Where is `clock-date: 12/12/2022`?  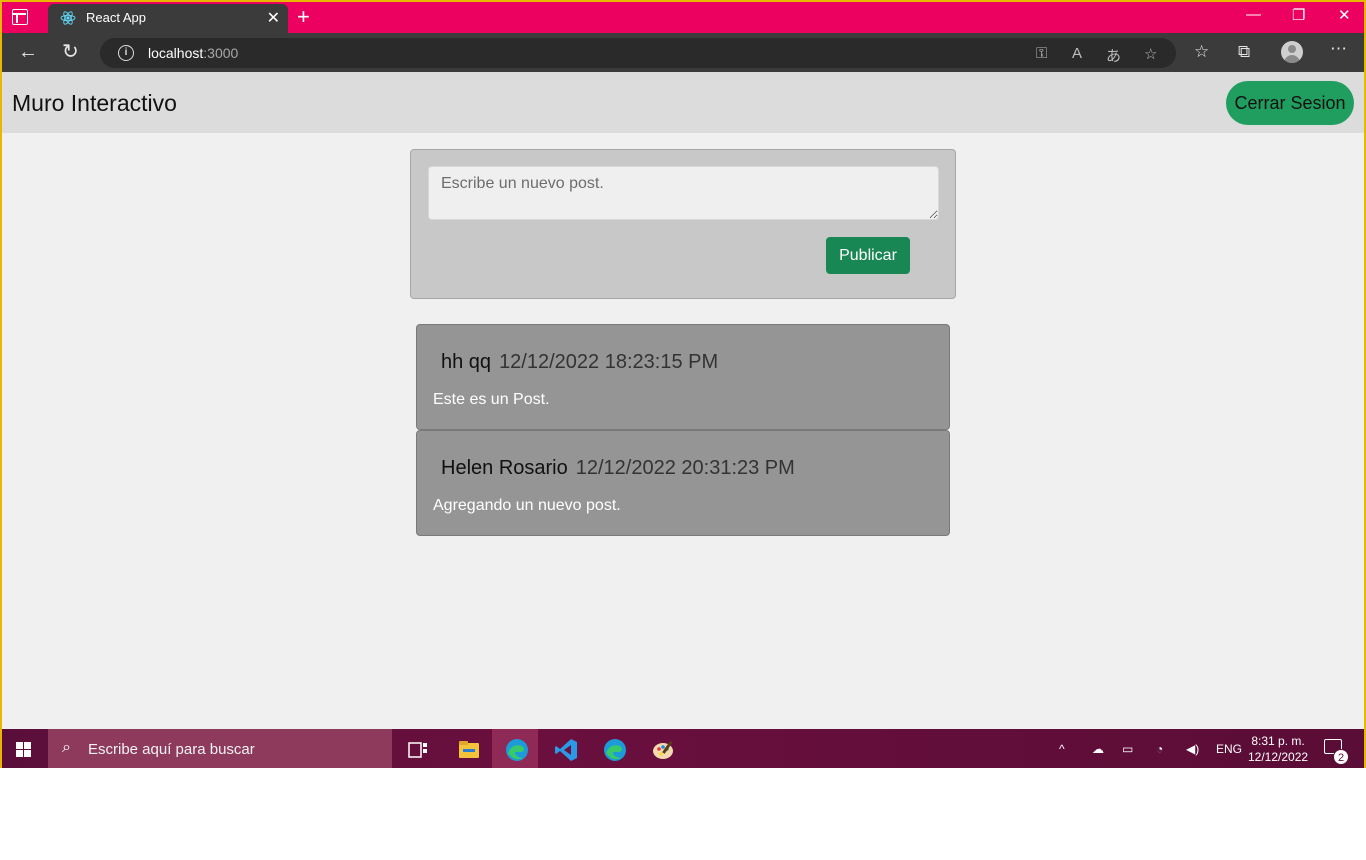 clock-date: 12/12/2022 is located at coordinates (1278, 757).